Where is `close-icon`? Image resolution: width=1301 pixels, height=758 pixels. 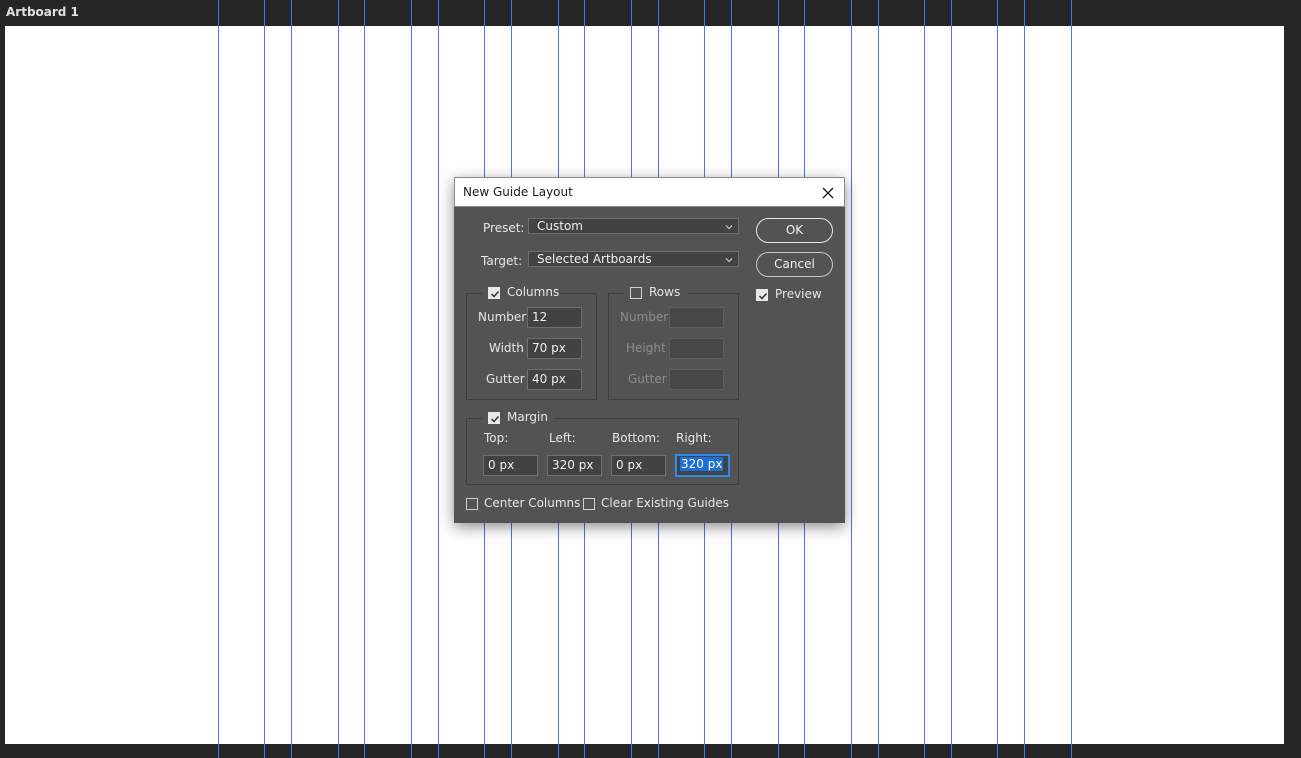 close-icon is located at coordinates (828, 193).